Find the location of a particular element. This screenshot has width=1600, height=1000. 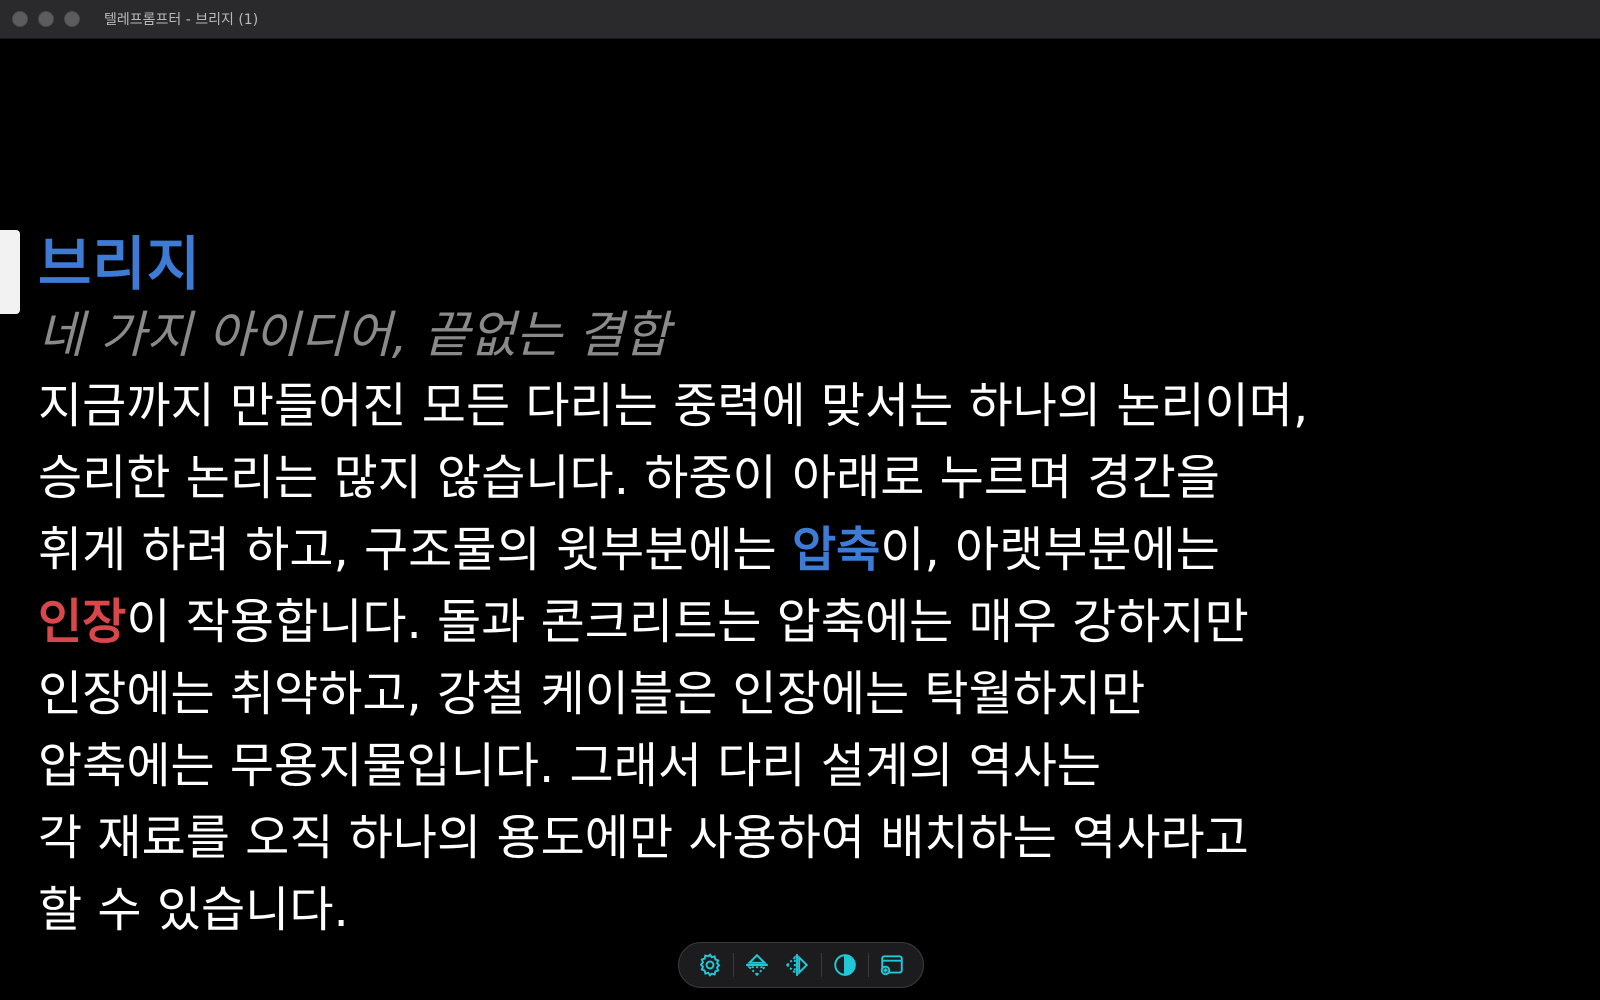

contrast-button is located at coordinates (845, 965).